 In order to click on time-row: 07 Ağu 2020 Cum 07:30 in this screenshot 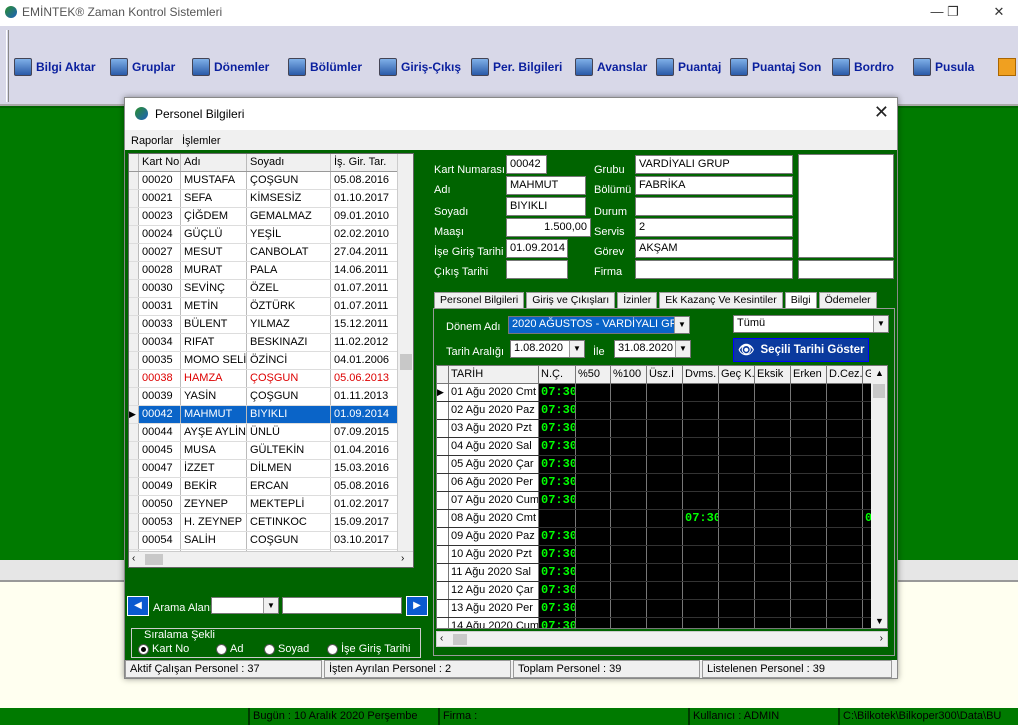, I will do `click(662, 501)`.